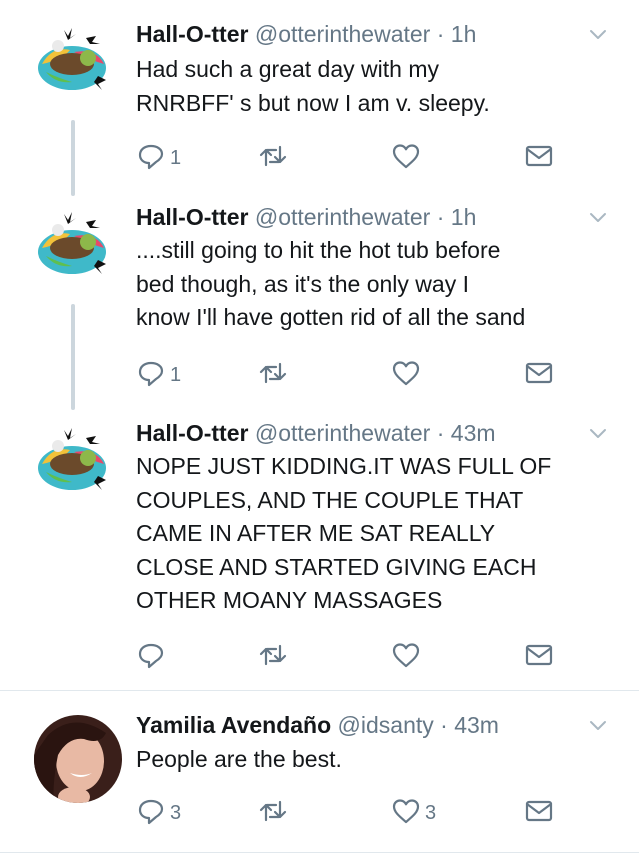  Describe the element at coordinates (351, 657) in the screenshot. I see `tweet-actions` at that location.